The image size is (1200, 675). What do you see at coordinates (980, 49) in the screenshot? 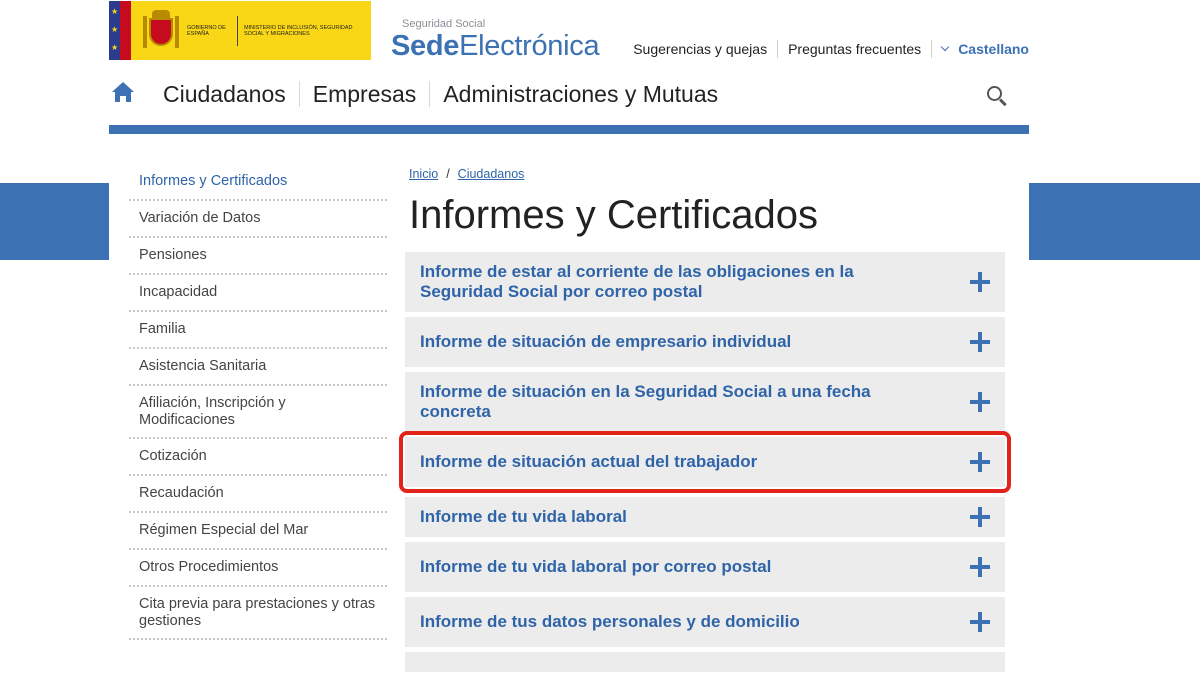
I see `language-selector: Castellano` at bounding box center [980, 49].